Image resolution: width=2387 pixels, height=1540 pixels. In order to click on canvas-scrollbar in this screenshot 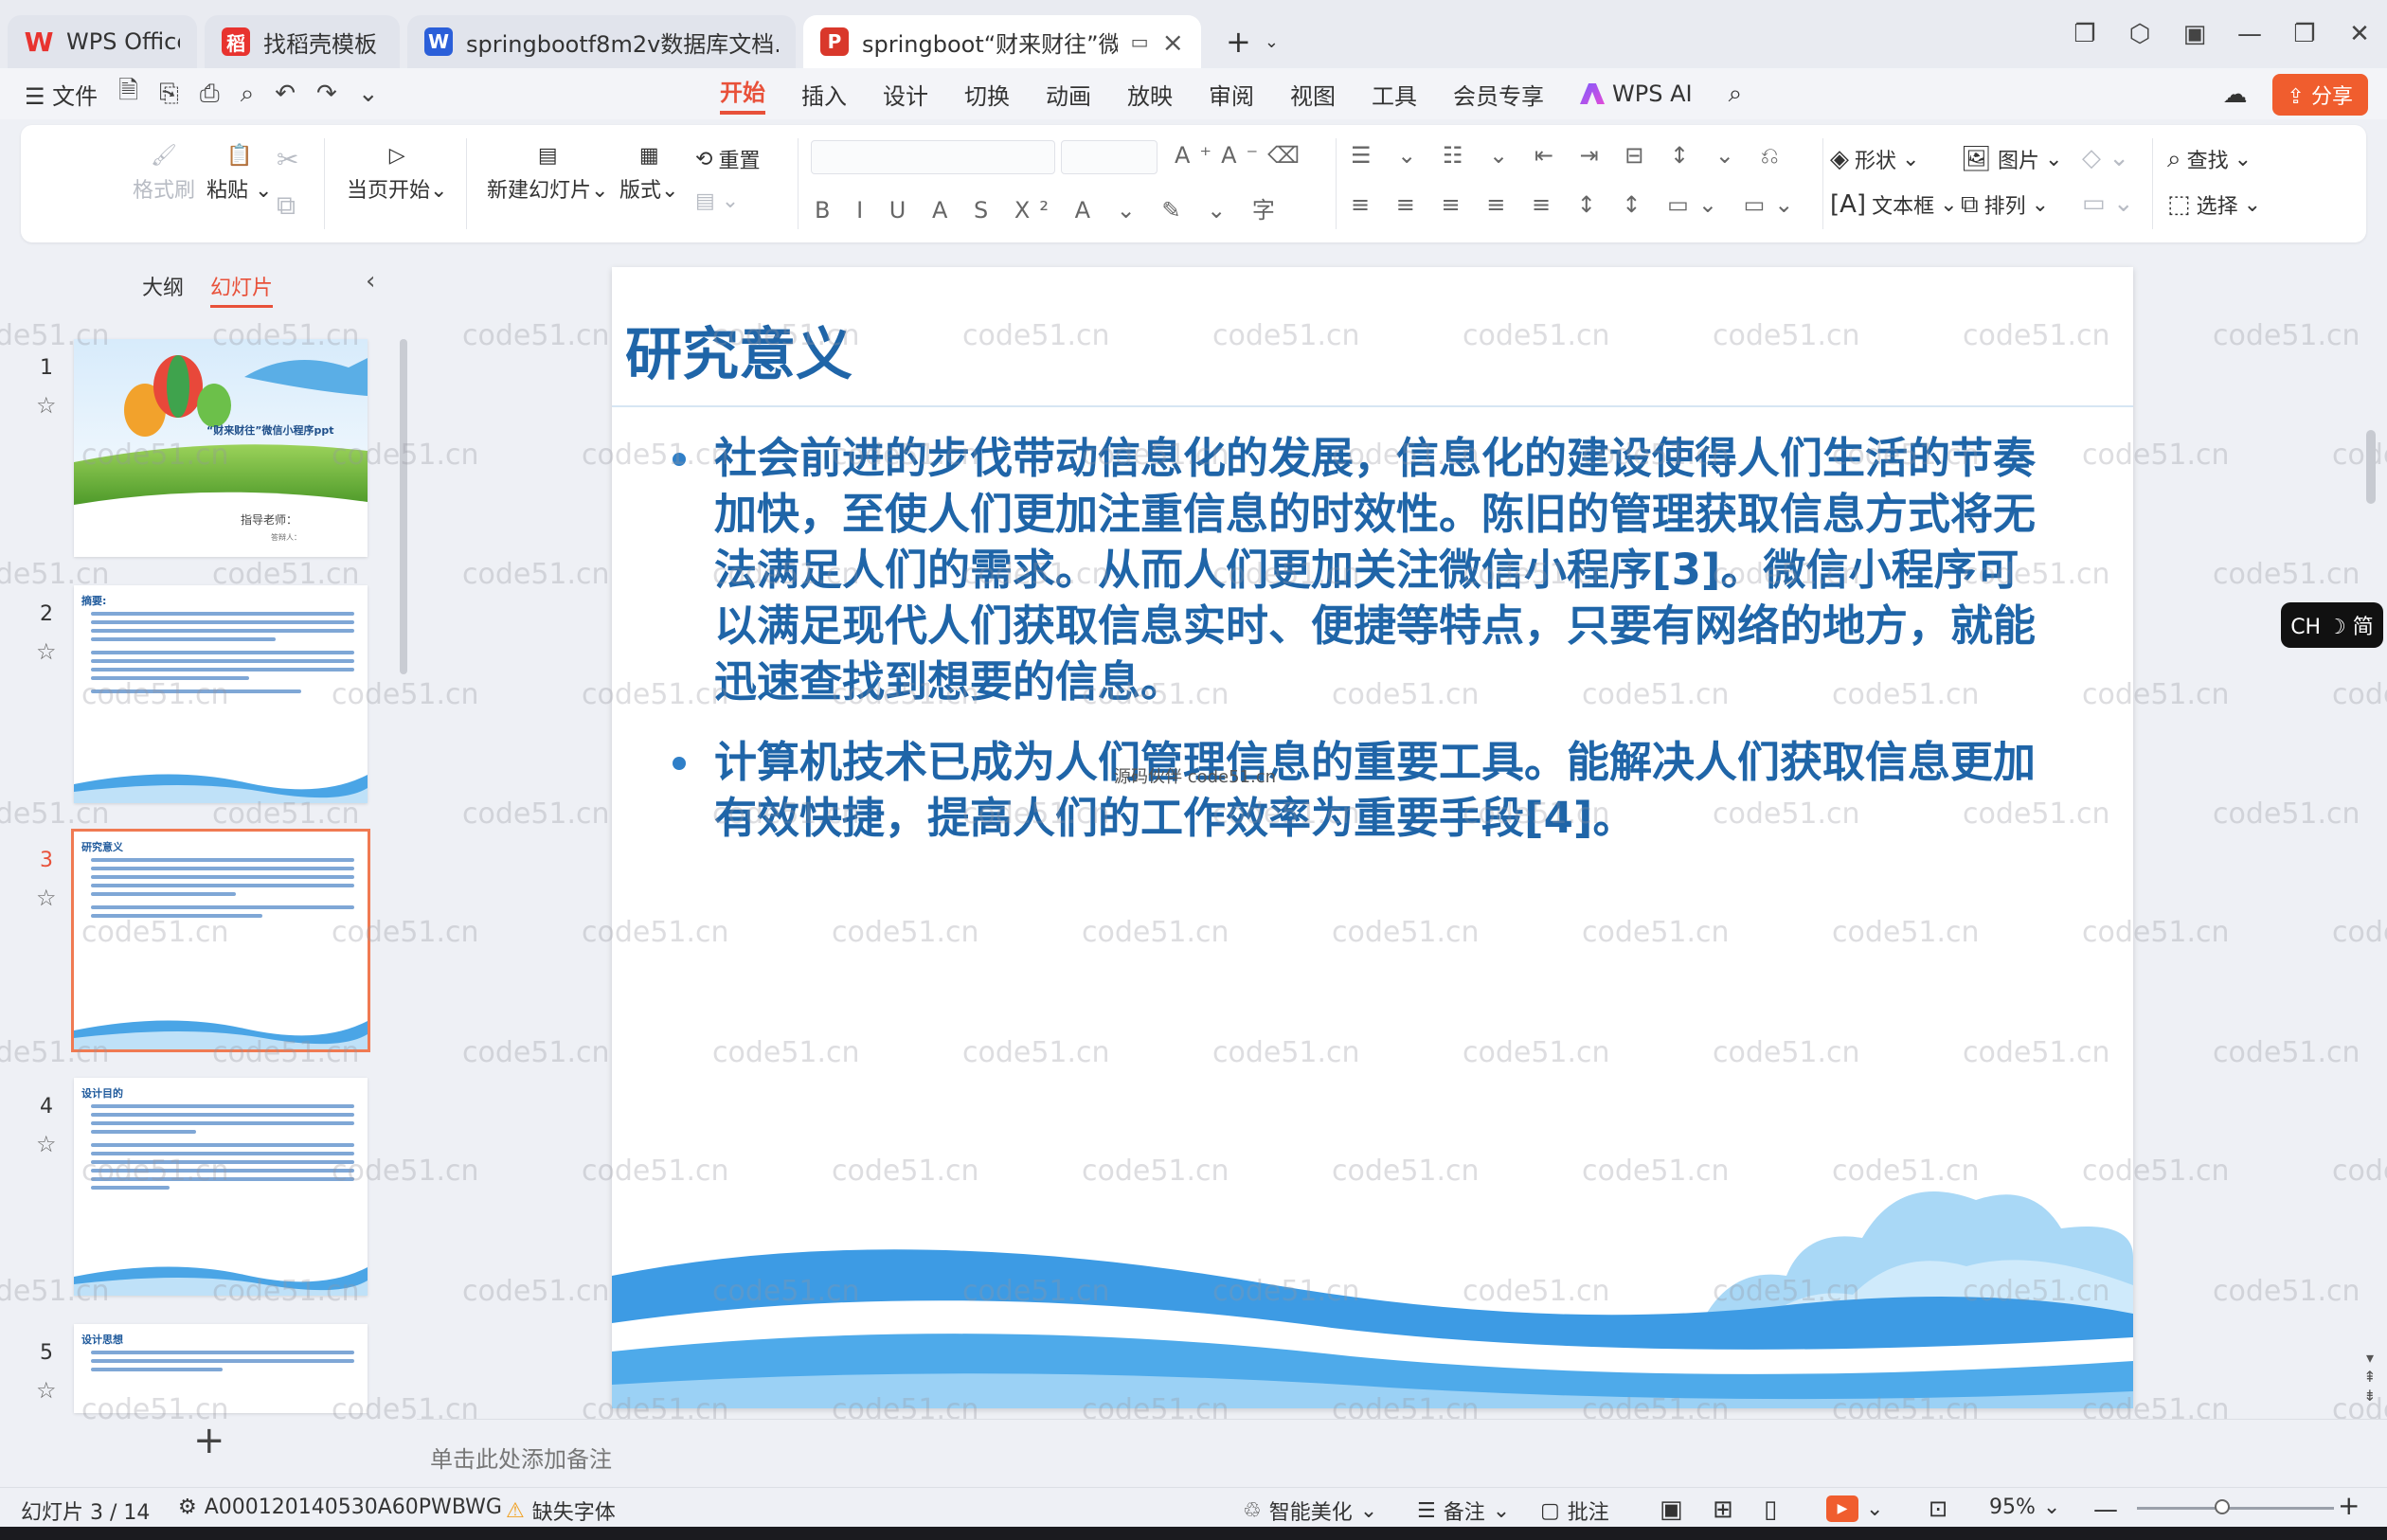, I will do `click(2371, 467)`.